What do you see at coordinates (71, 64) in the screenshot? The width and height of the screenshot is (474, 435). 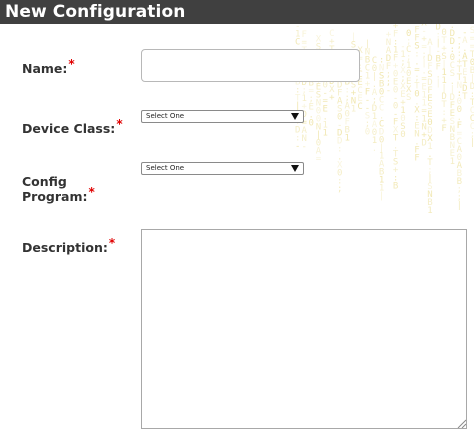 I see `name-required-marker: *` at bounding box center [71, 64].